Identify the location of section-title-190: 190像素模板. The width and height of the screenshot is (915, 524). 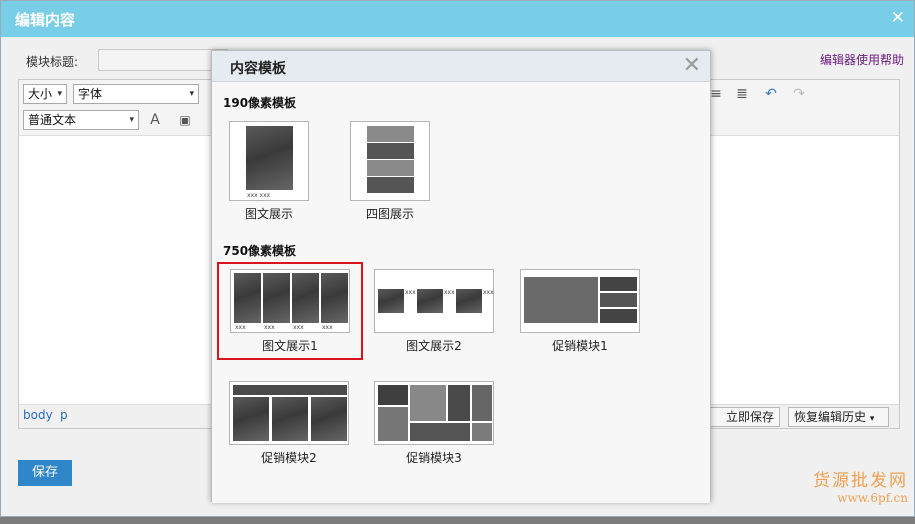
(260, 103).